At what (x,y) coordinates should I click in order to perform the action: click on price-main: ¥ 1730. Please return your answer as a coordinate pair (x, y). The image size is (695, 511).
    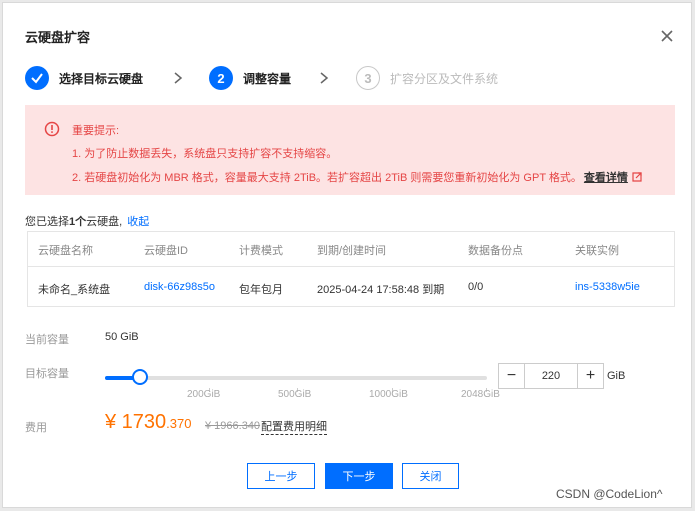
    Looking at the image, I should click on (136, 422).